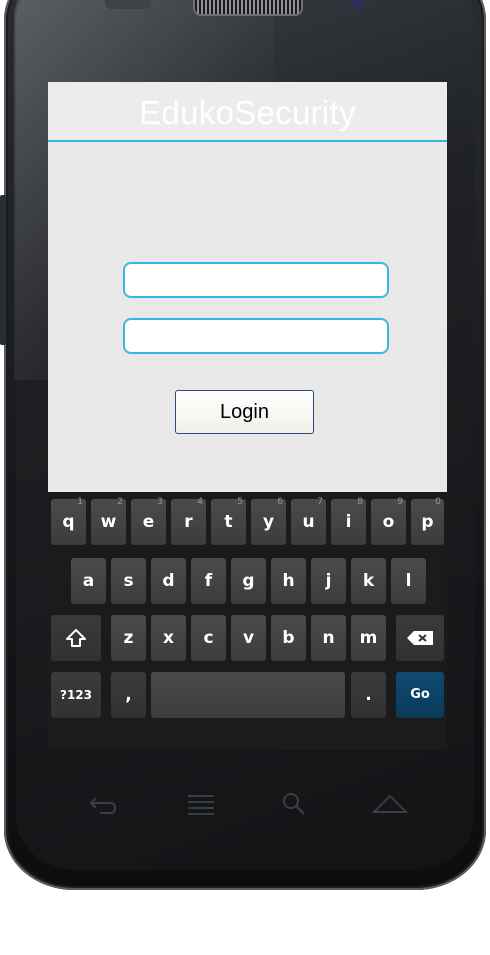  What do you see at coordinates (320, 502) in the screenshot?
I see `key-hint: 7` at bounding box center [320, 502].